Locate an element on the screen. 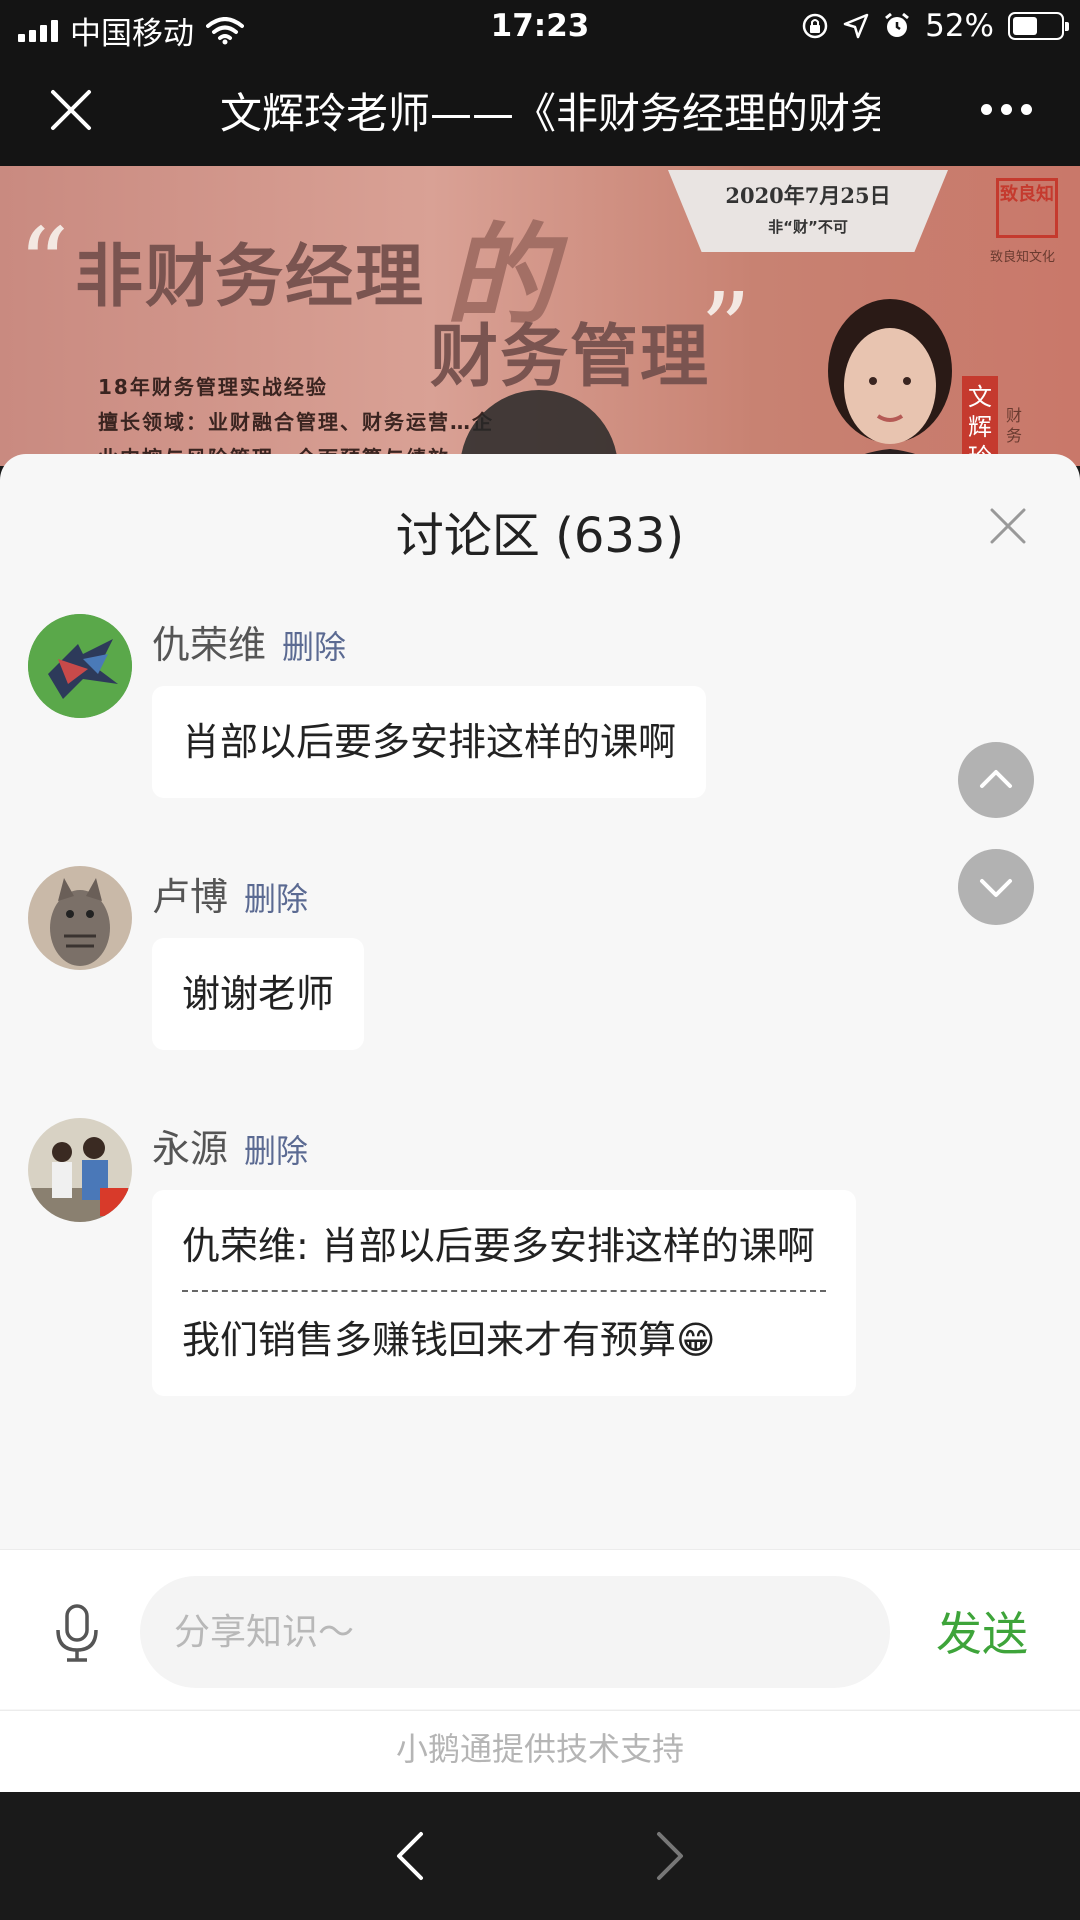 This screenshot has width=1080, height=1920. scroll-up-icon is located at coordinates (996, 779).